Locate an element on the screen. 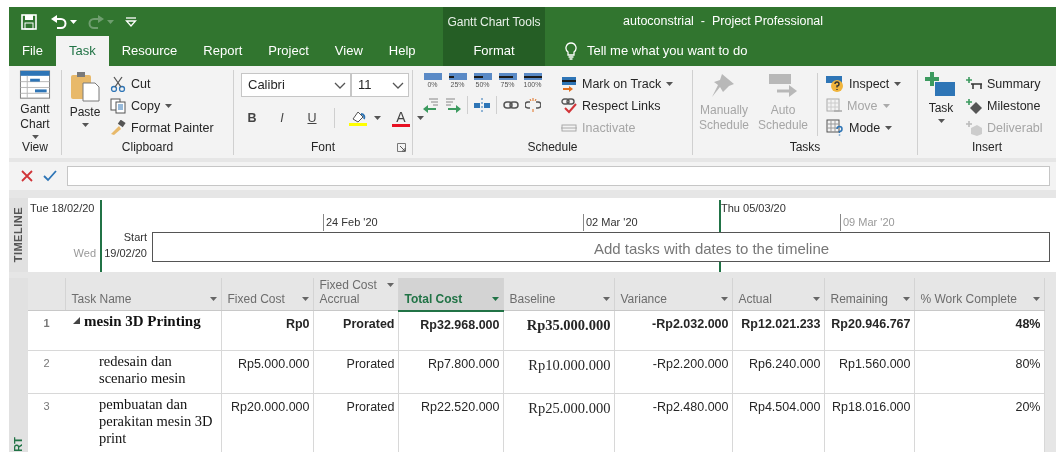 Image resolution: width=1056 pixels, height=452 pixels. lightbulb-icon is located at coordinates (571, 51).